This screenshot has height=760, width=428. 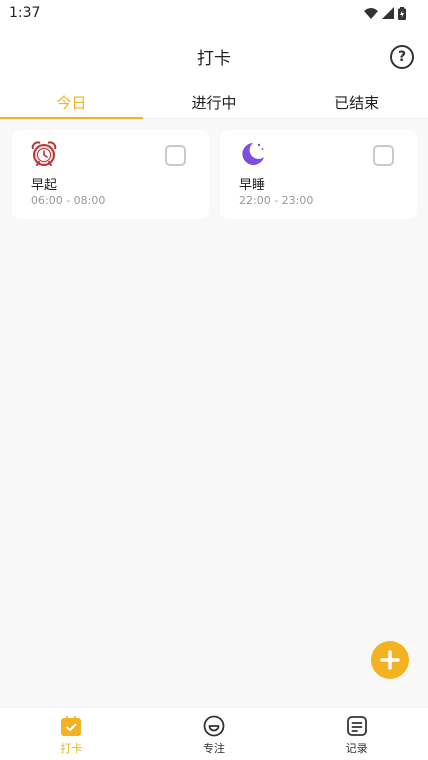 What do you see at coordinates (214, 748) in the screenshot?
I see `nav-focus-label: 专注` at bounding box center [214, 748].